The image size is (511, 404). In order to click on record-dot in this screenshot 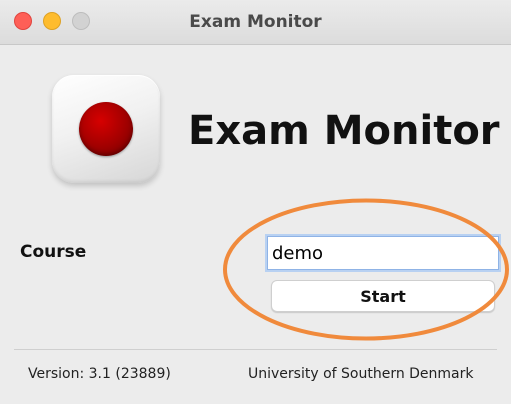, I will do `click(106, 129)`.